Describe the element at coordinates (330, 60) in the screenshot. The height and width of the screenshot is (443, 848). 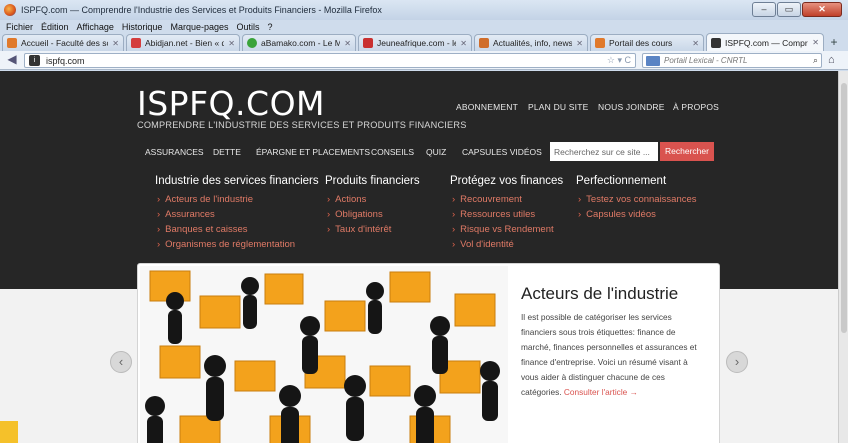
I see `url-bar: i ispfq.com ☆ ▾ C` at that location.